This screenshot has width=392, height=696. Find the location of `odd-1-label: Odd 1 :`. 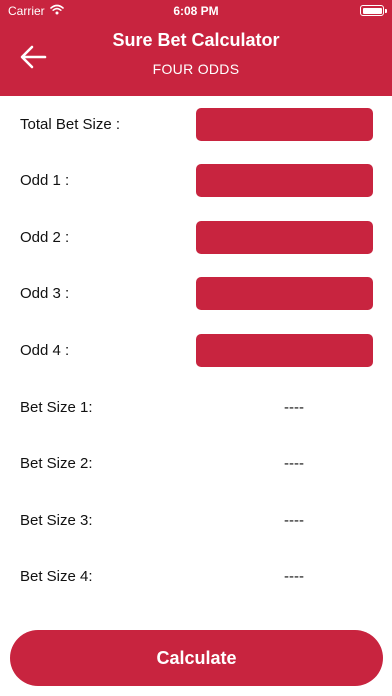

odd-1-label: Odd 1 : is located at coordinates (45, 180).